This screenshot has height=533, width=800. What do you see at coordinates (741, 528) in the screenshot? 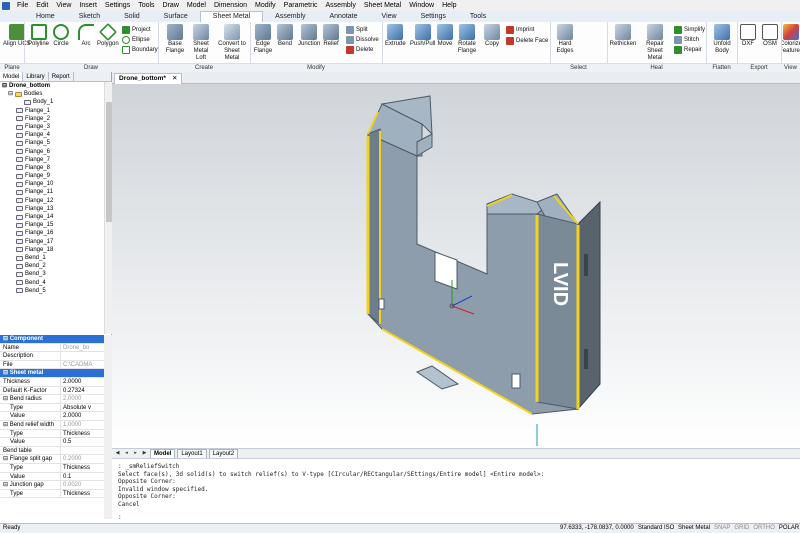
I see `status-toggle-grid: GRID` at bounding box center [741, 528].